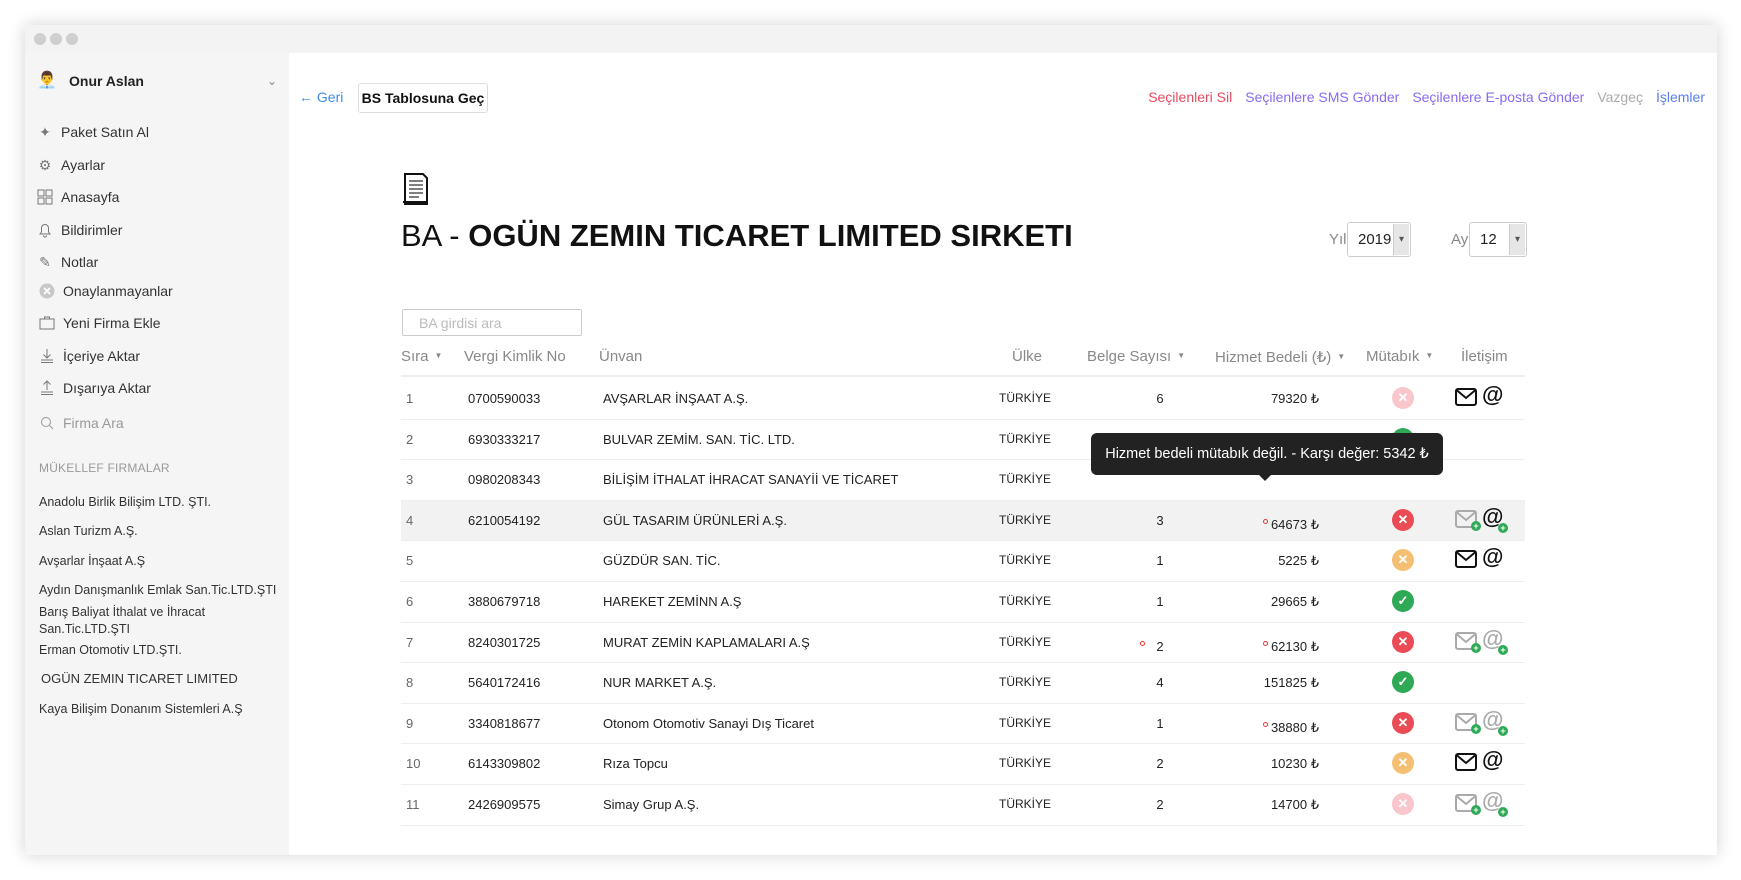 Image resolution: width=1741 pixels, height=880 pixels. Describe the element at coordinates (871, 39) in the screenshot. I see `title-bar` at that location.